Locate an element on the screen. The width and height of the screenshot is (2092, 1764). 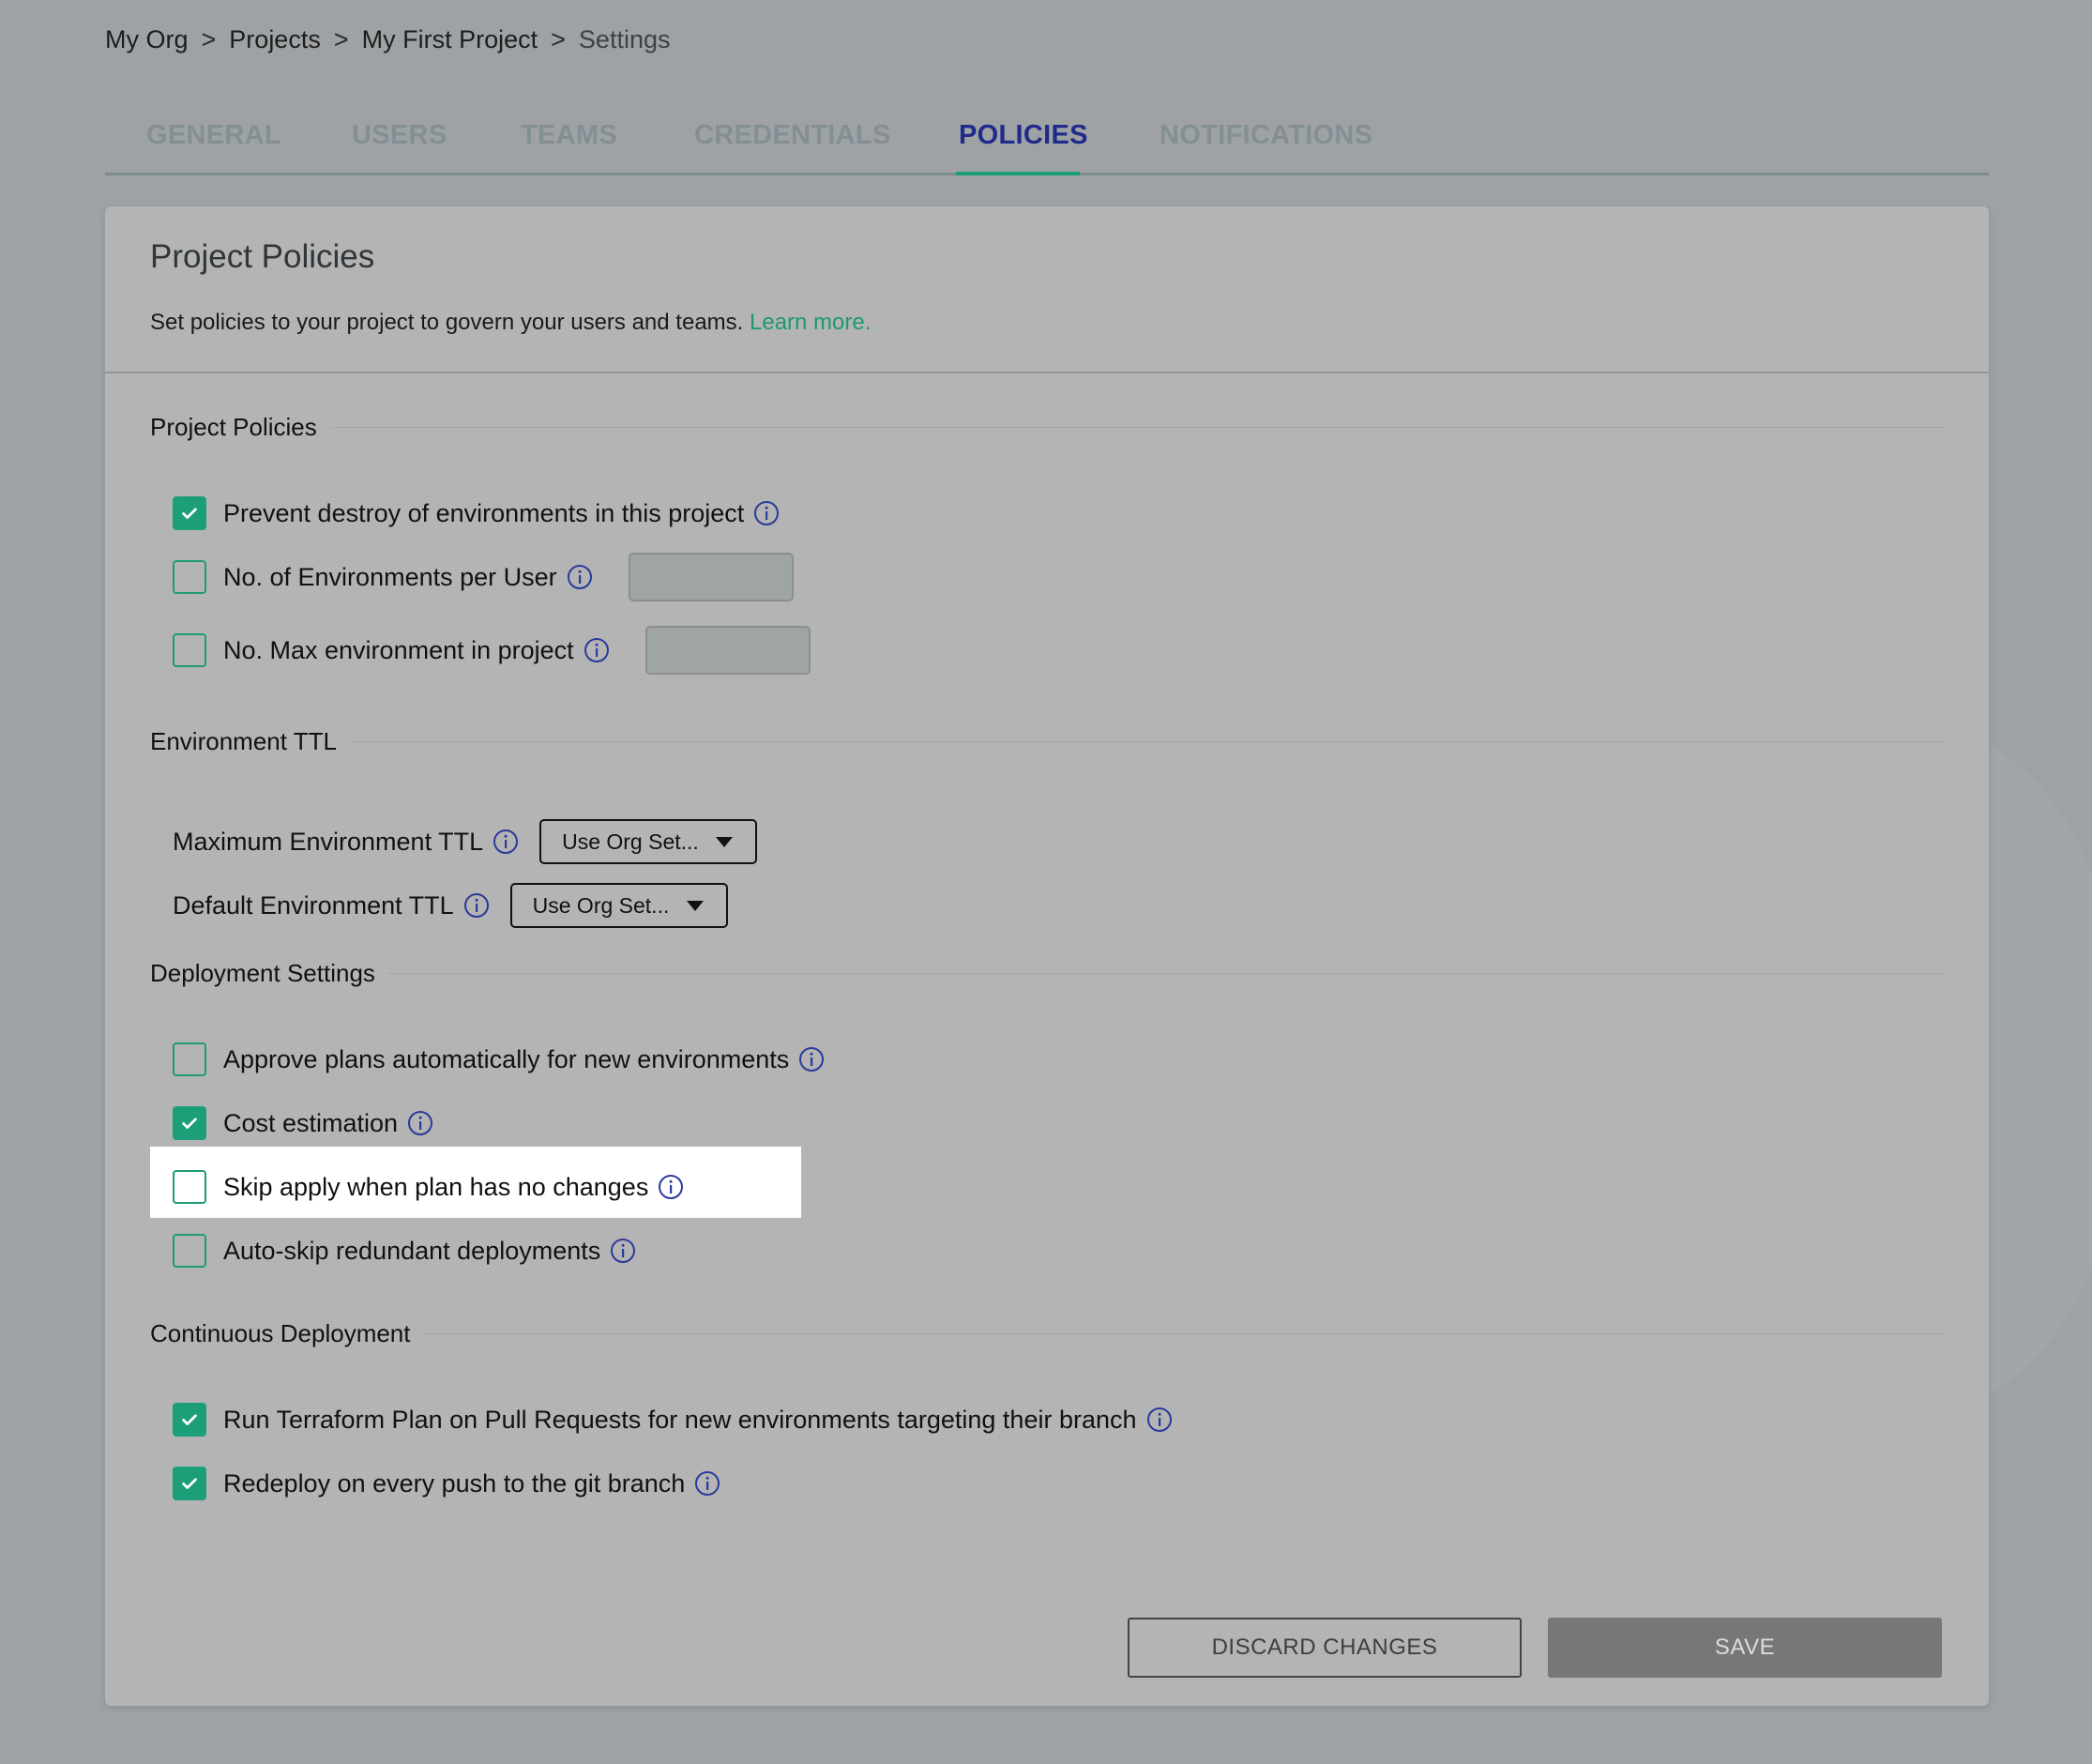
cost-estimation-label: Cost estimation is located at coordinates (311, 1122).